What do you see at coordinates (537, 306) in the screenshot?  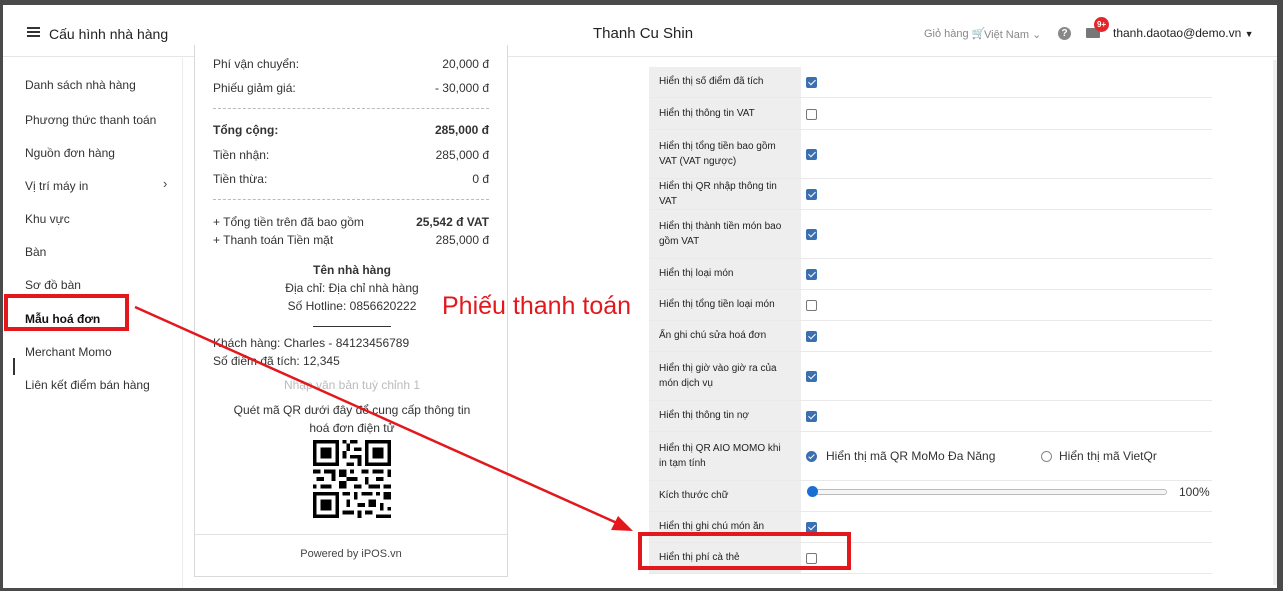 I see `annotation-label: Phiếu thanh toán` at bounding box center [537, 306].